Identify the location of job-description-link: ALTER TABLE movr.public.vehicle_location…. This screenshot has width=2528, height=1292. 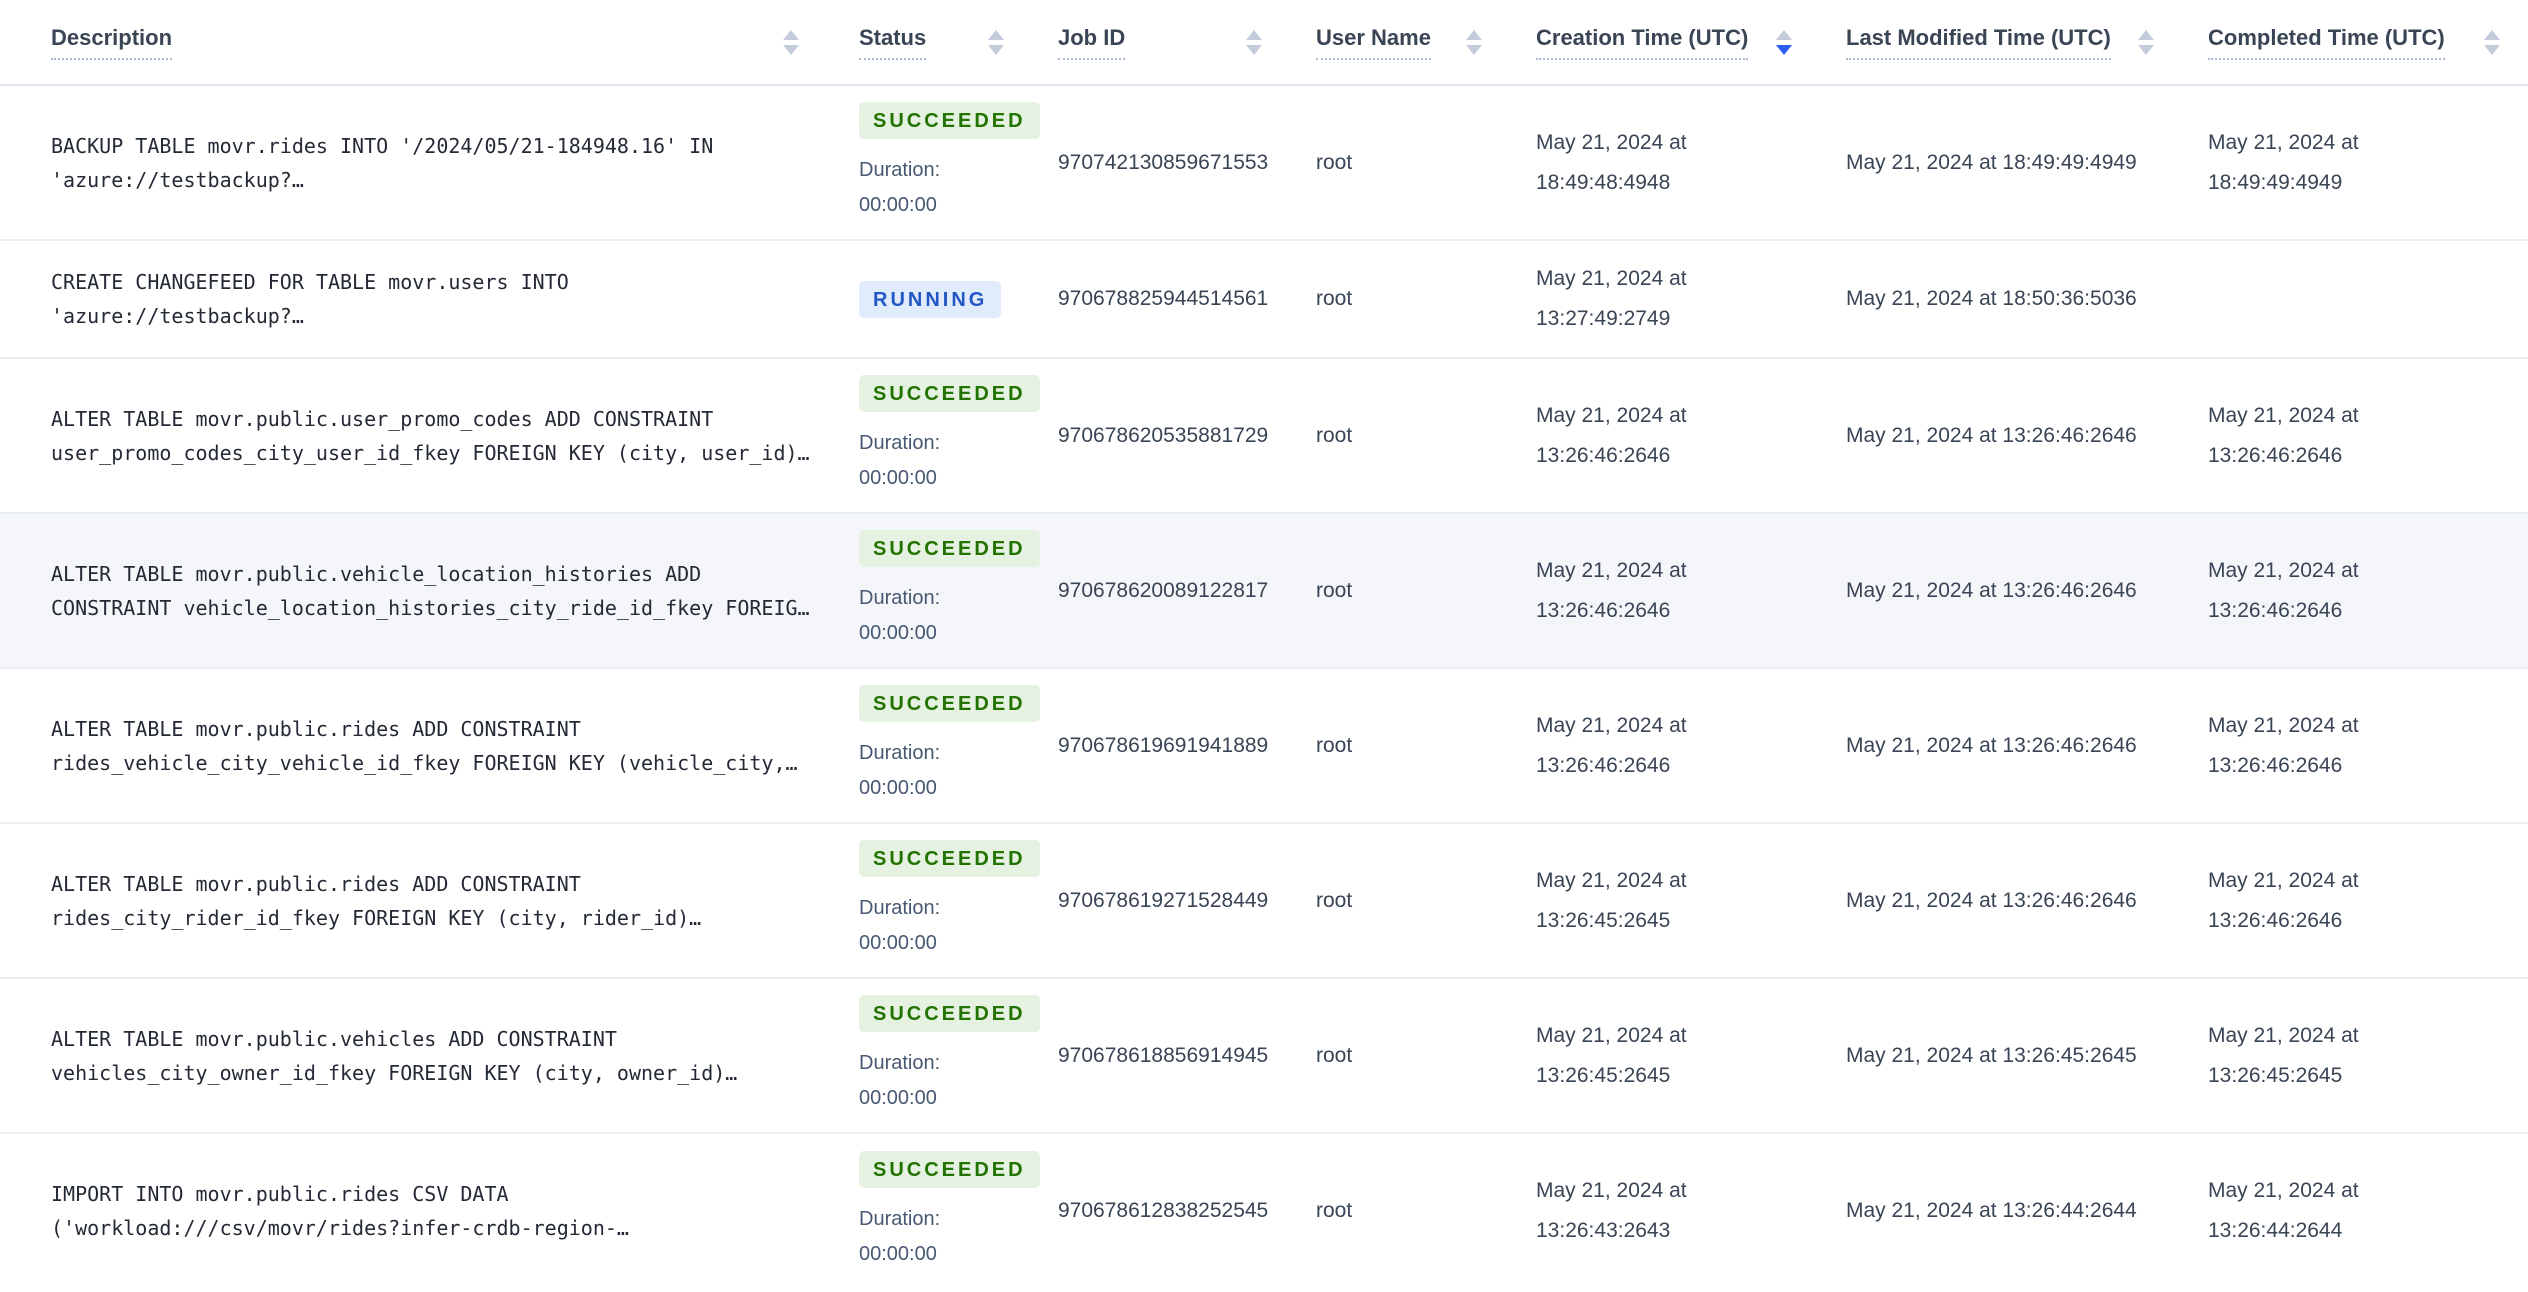
(433, 591).